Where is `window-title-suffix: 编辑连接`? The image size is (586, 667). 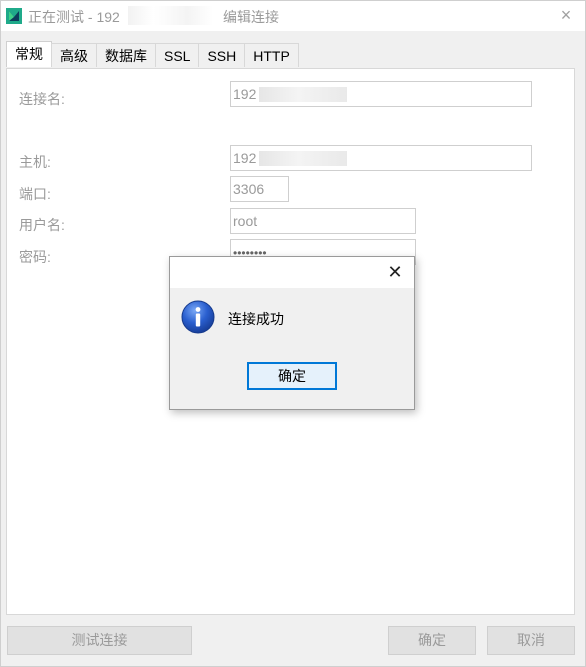
window-title-suffix: 编辑连接 is located at coordinates (251, 17).